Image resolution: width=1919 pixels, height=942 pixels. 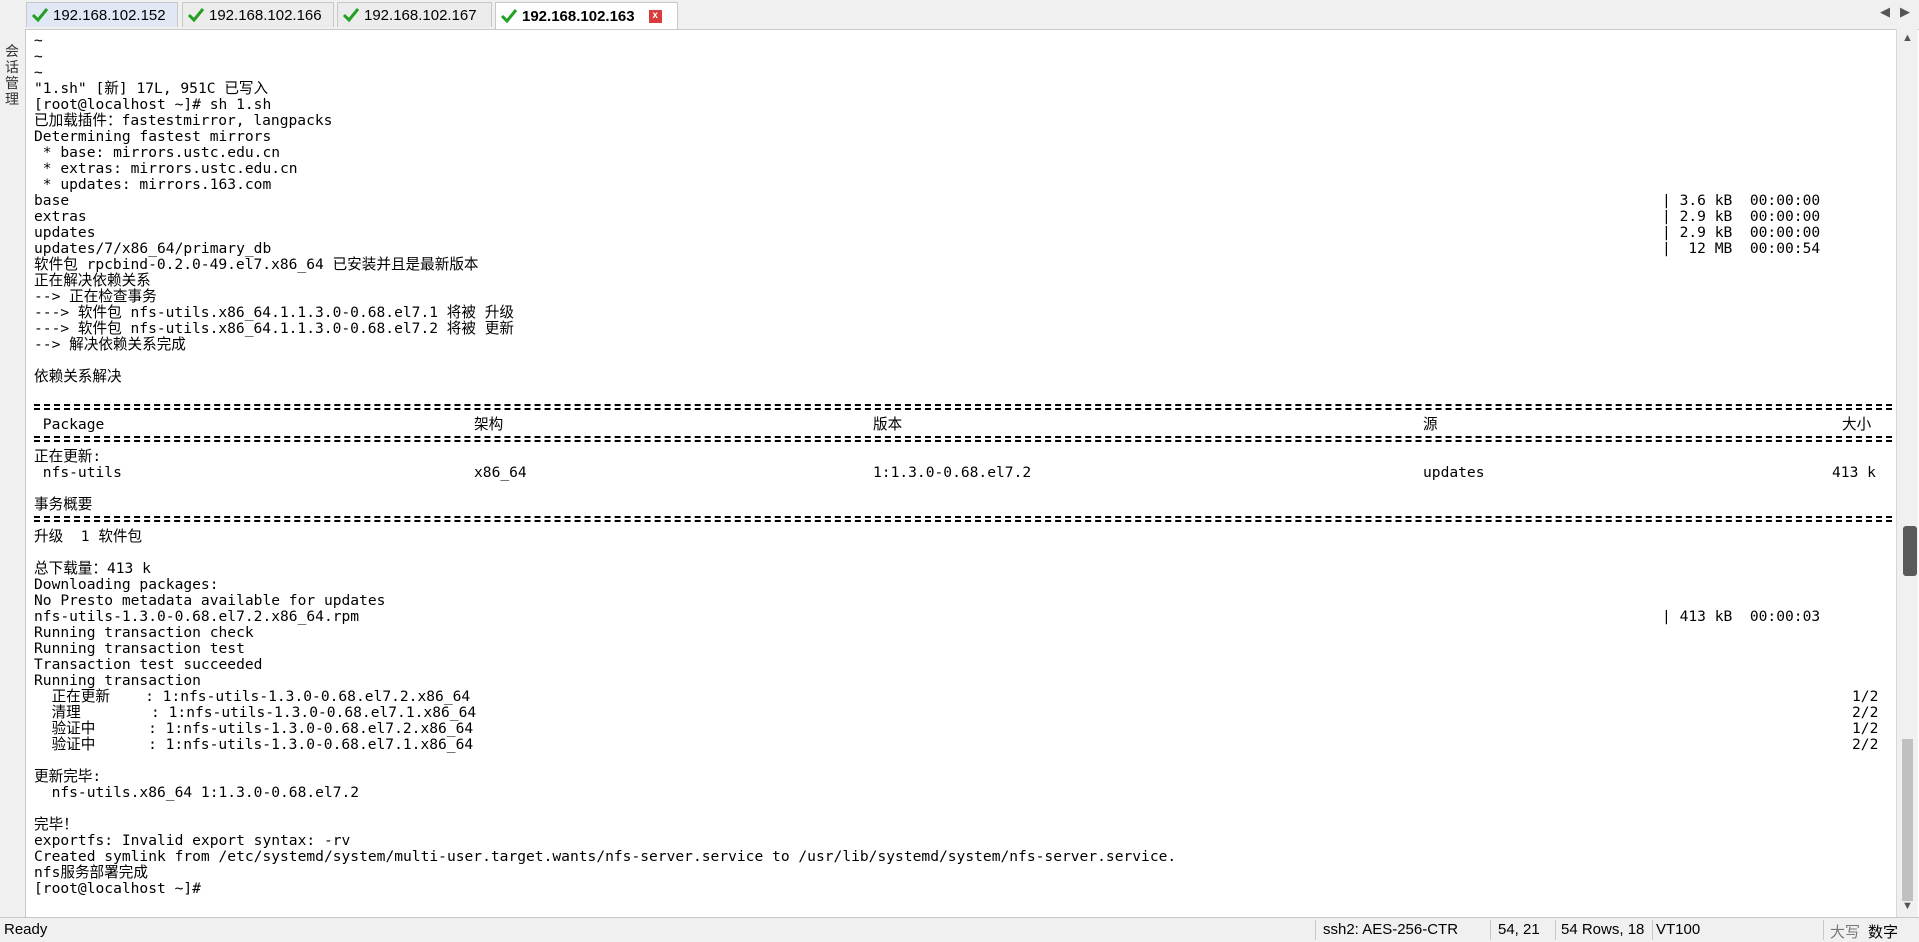 What do you see at coordinates (255, 712) in the screenshot?
I see `terminal-line: 清理 : 1:nfs-utils-1.3.0-0.68.el7.1.x86_64` at bounding box center [255, 712].